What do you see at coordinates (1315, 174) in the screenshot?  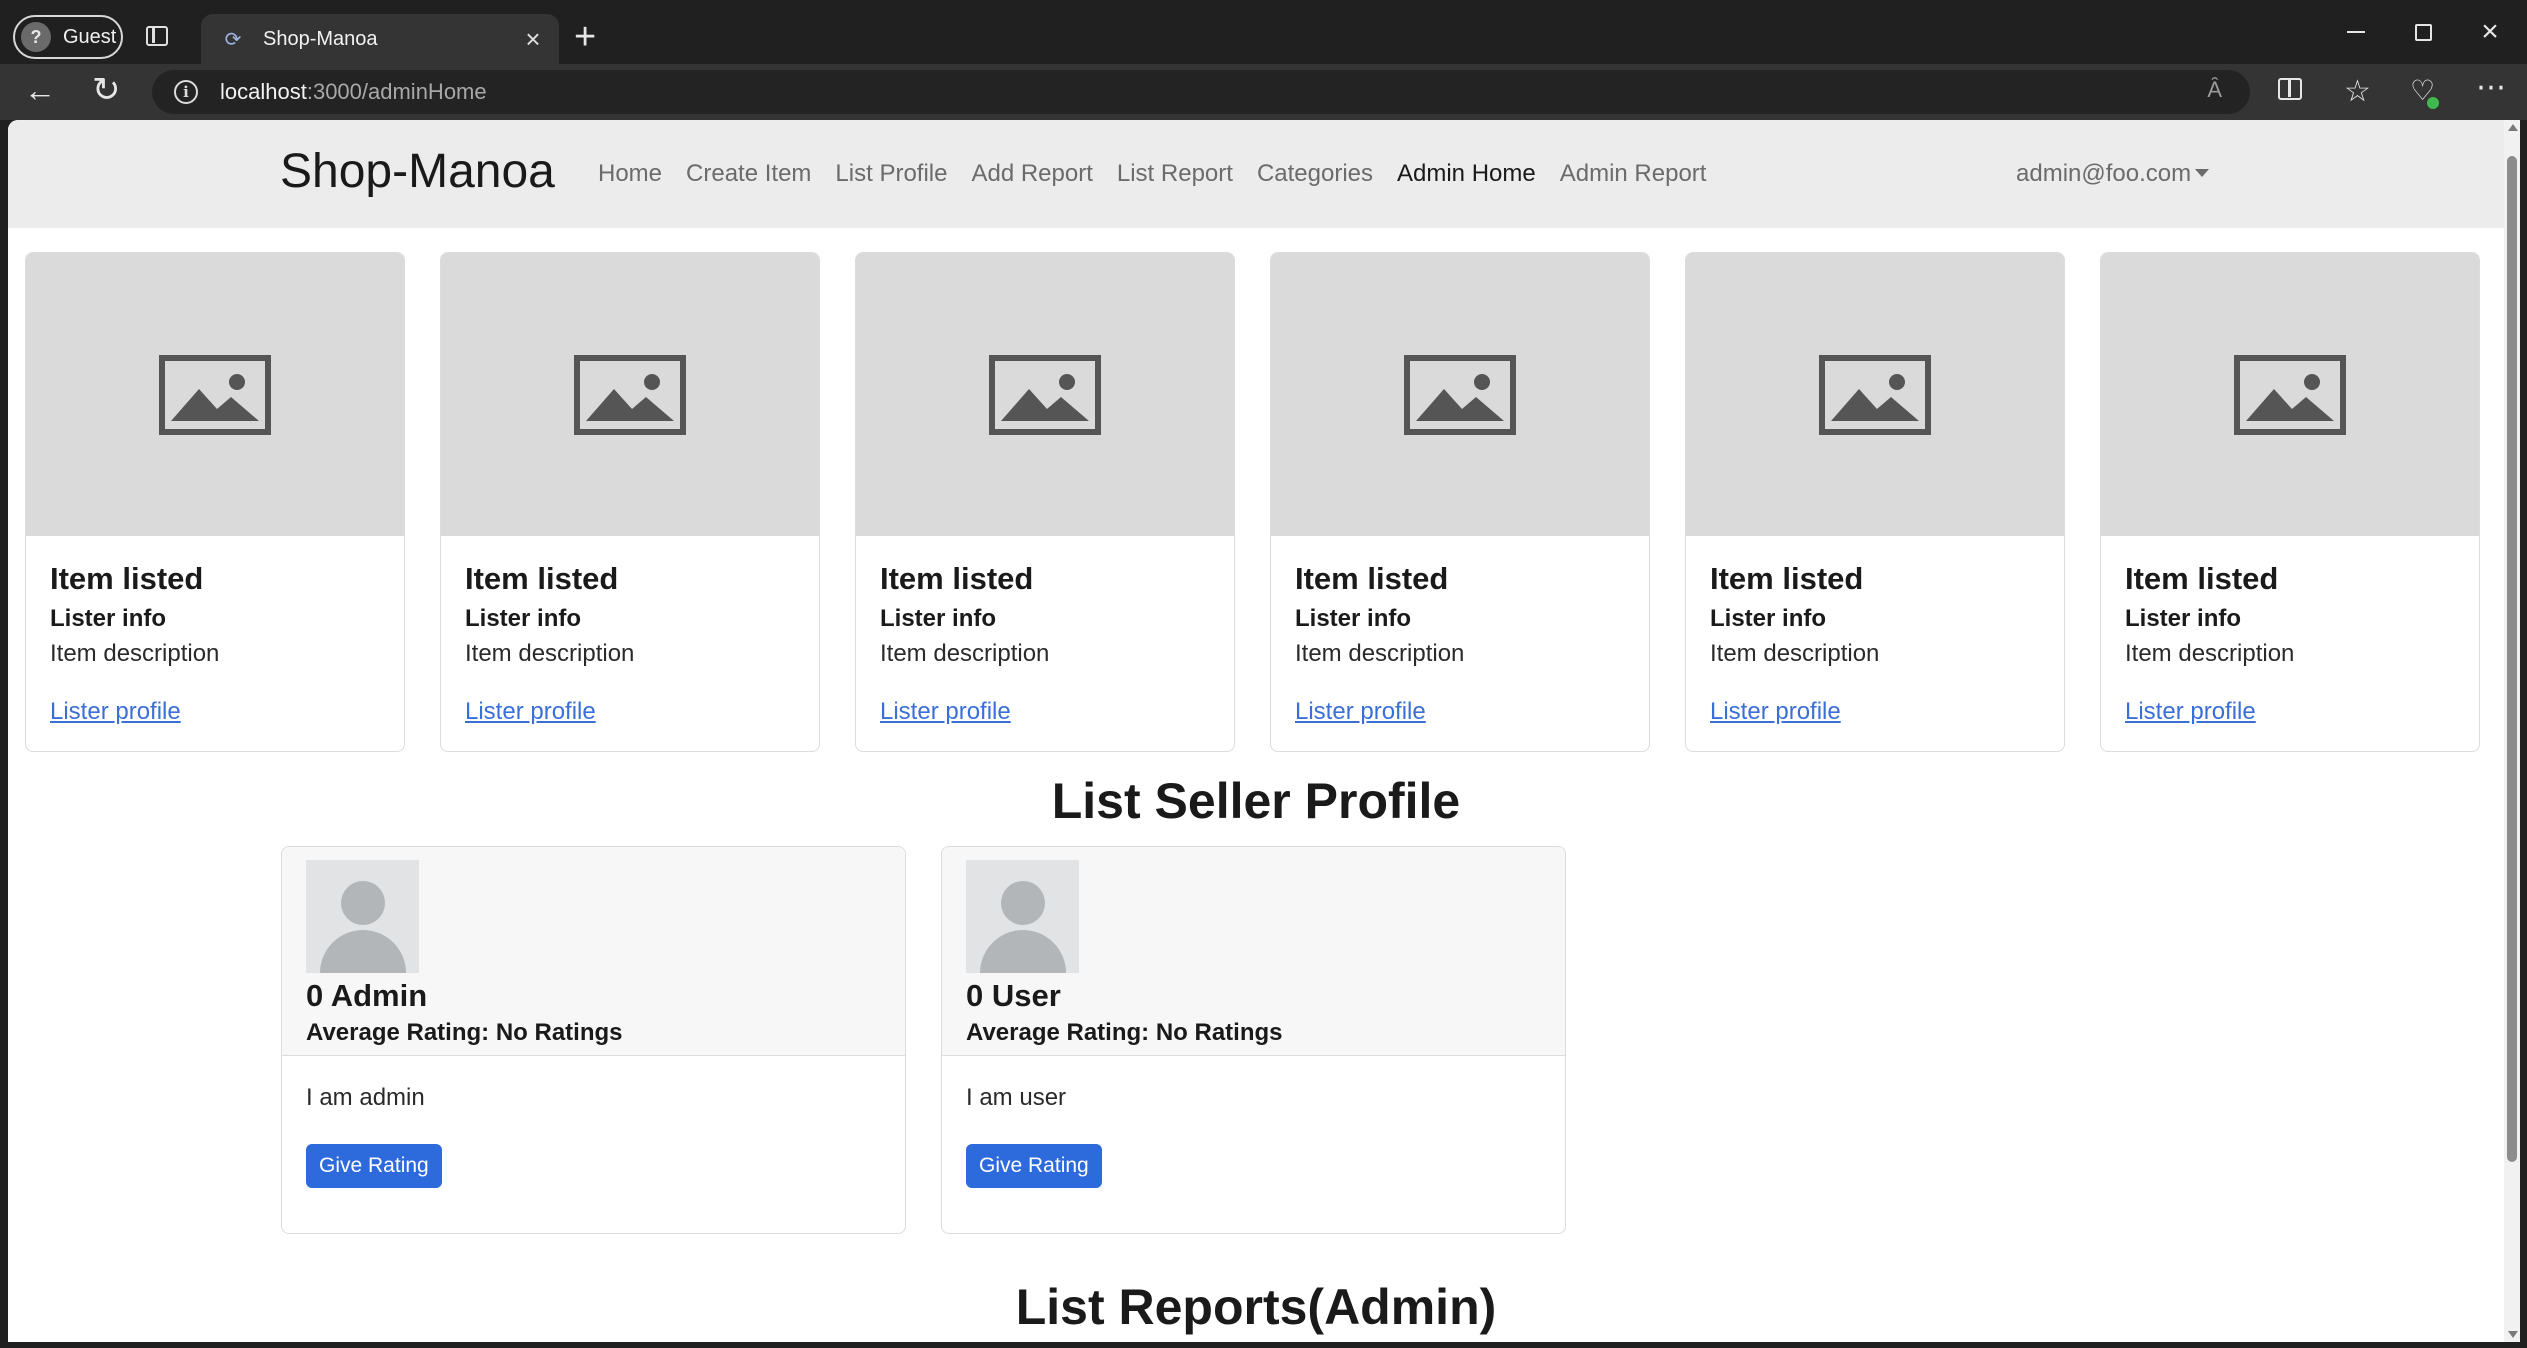 I see `nav-categories: Categories` at bounding box center [1315, 174].